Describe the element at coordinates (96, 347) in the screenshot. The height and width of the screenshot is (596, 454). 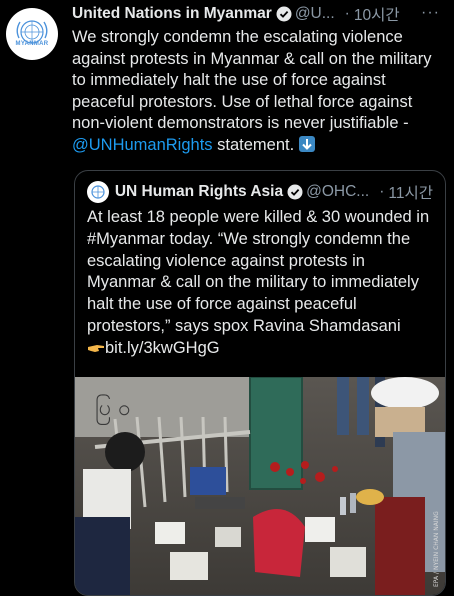
I see `pointing-hand-emoji-icon` at that location.